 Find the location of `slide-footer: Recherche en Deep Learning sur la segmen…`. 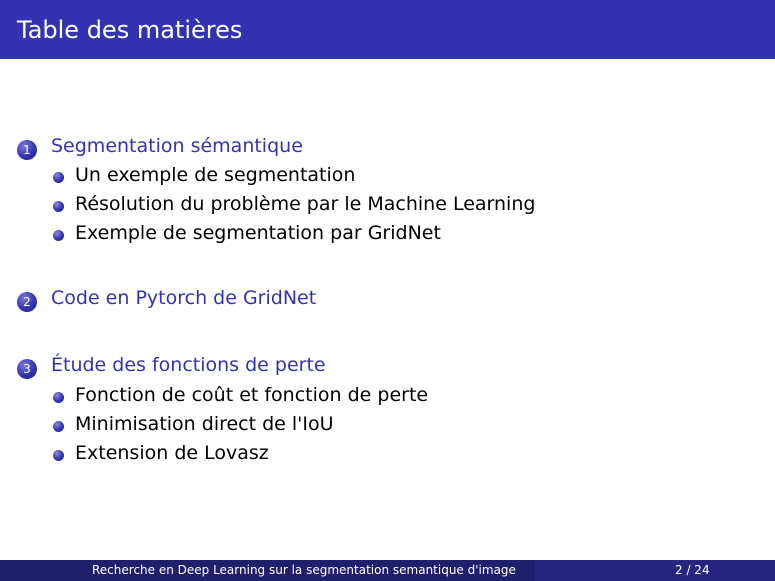

slide-footer: Recherche en Deep Learning sur la segmen… is located at coordinates (387, 570).